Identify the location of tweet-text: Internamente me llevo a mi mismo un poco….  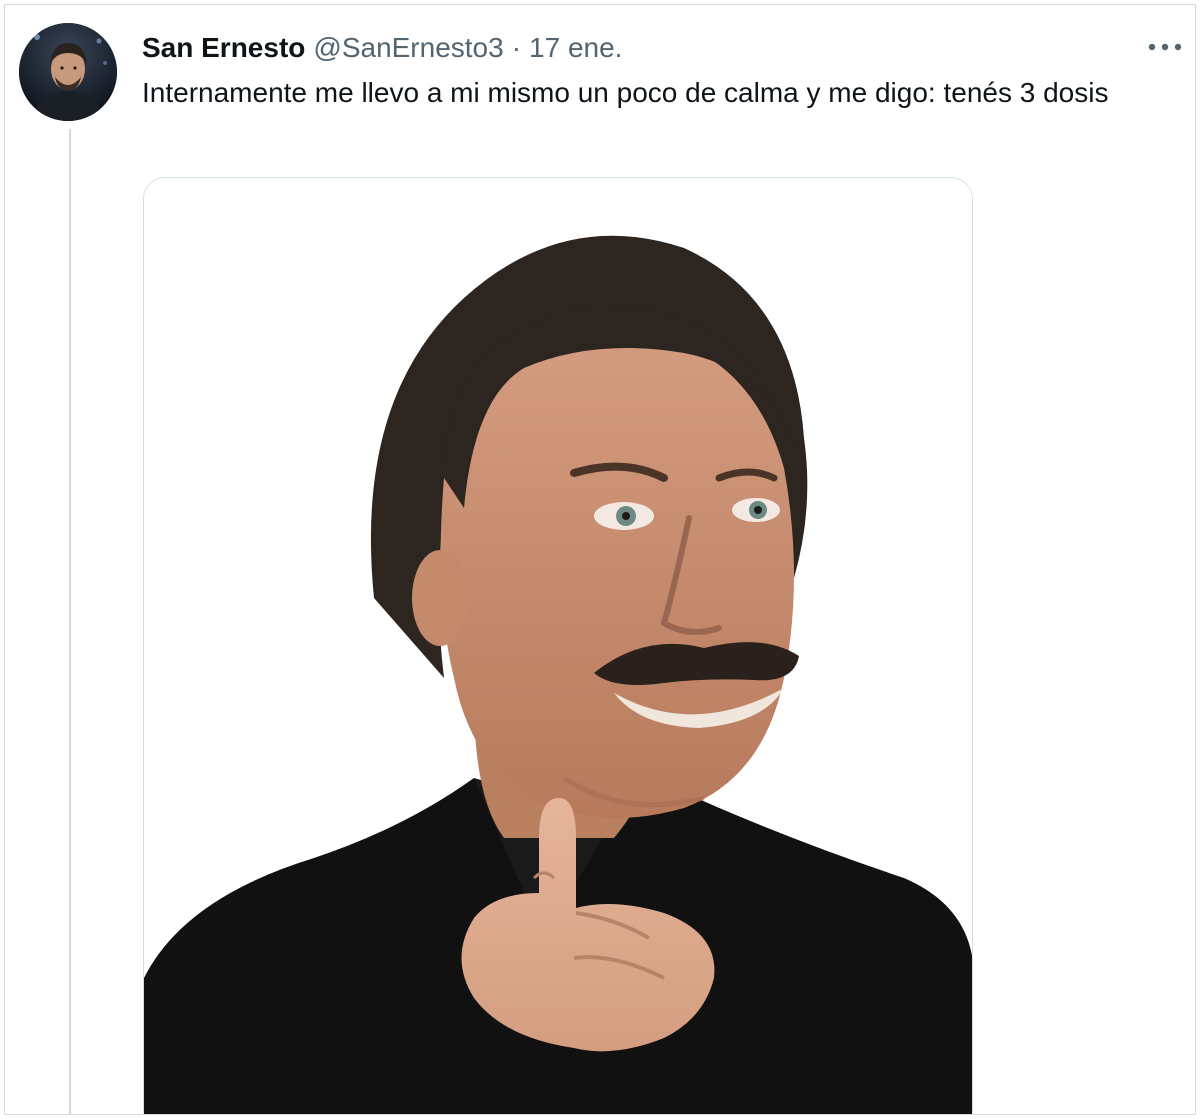
(625, 92).